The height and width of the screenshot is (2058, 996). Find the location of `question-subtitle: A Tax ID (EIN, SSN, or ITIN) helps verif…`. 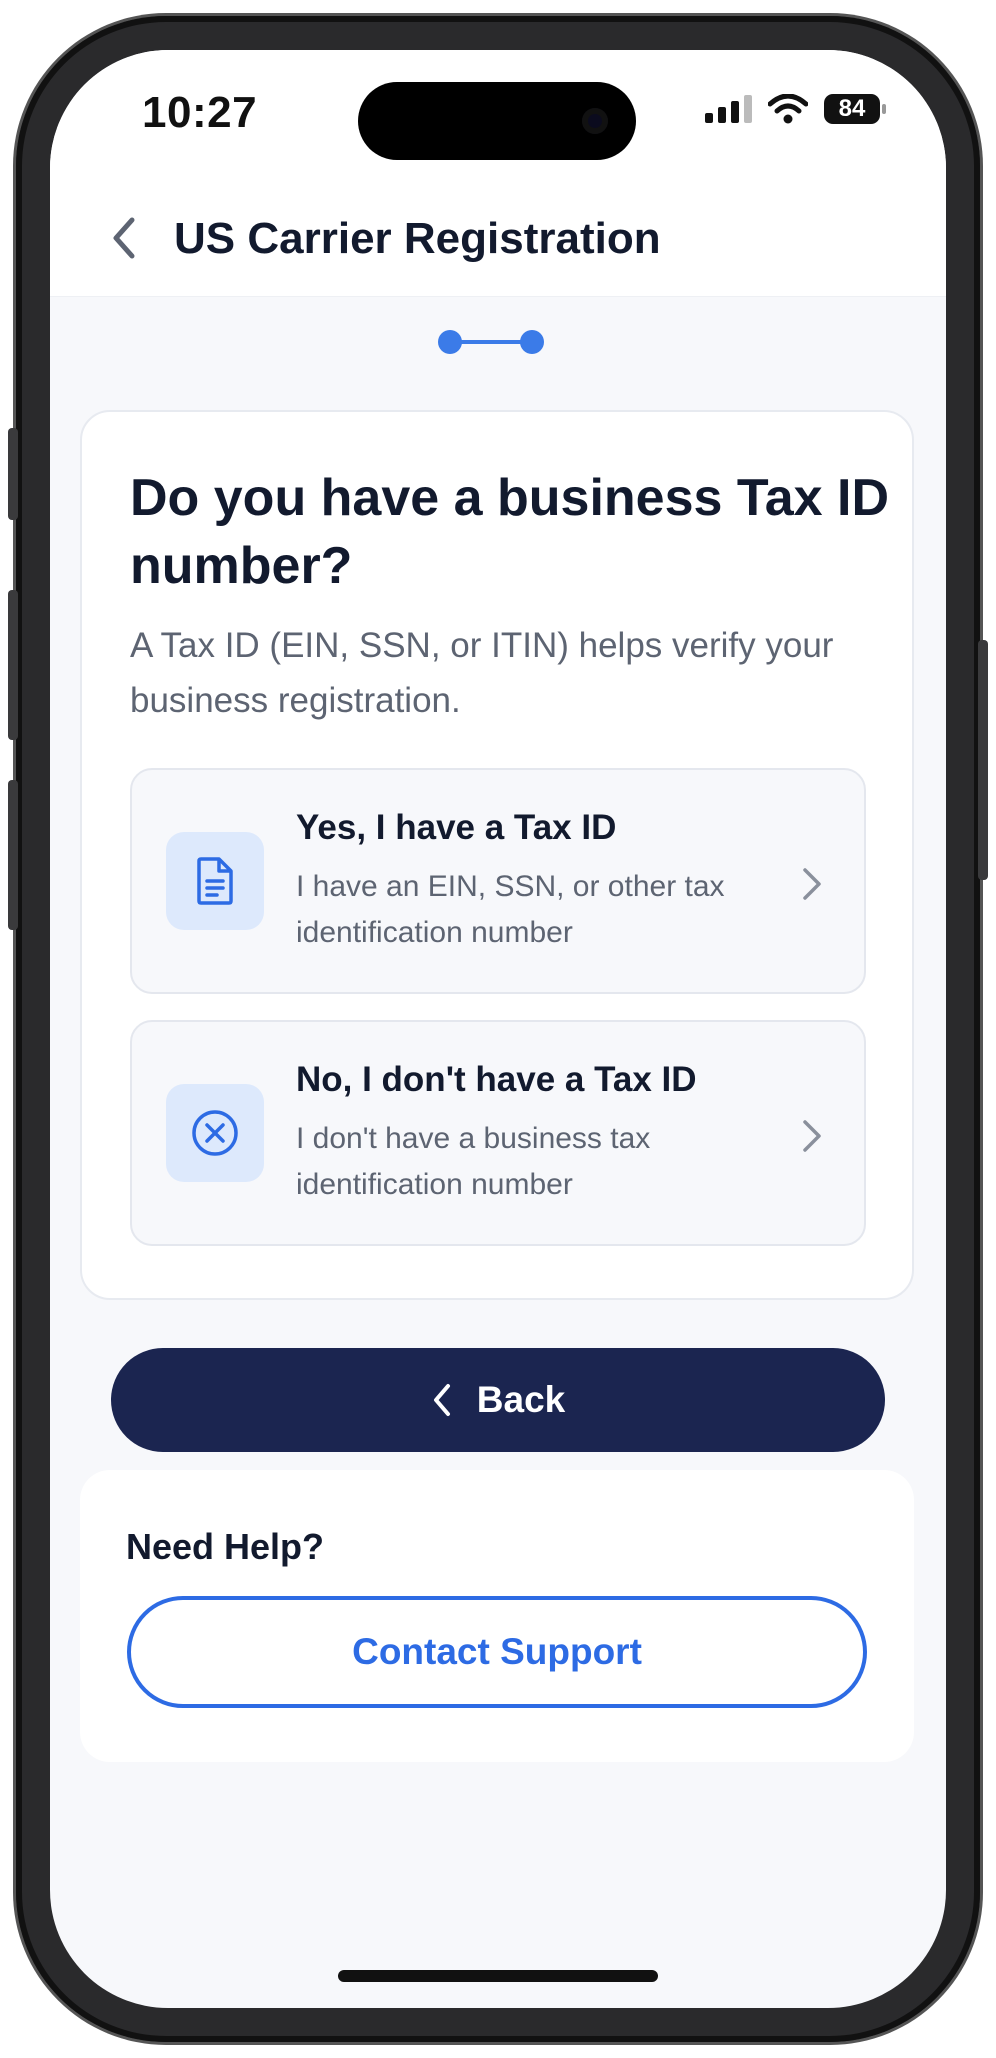

question-subtitle: A Tax ID (EIN, SSN, or ITIN) helps verif… is located at coordinates (482, 673).